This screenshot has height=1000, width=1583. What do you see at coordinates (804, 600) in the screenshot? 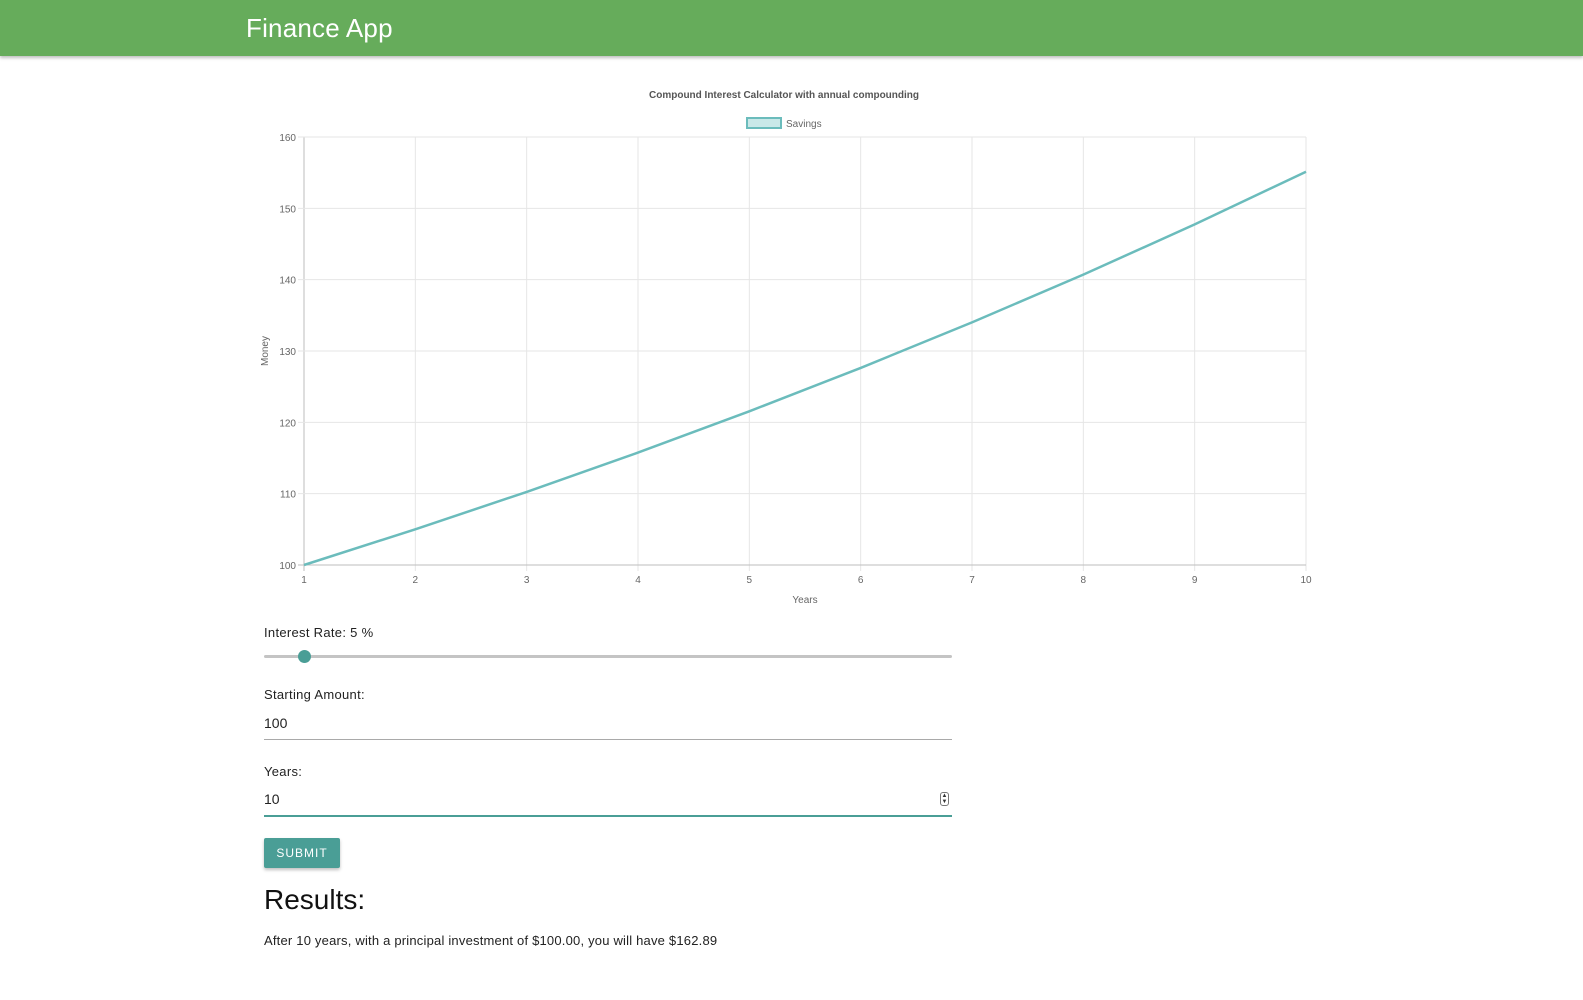
I see `x-axis-label: Years` at bounding box center [804, 600].